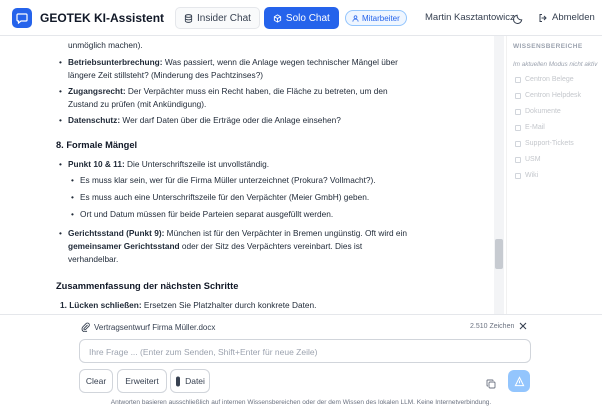 The width and height of the screenshot is (602, 412). I want to click on send-button, so click(519, 381).